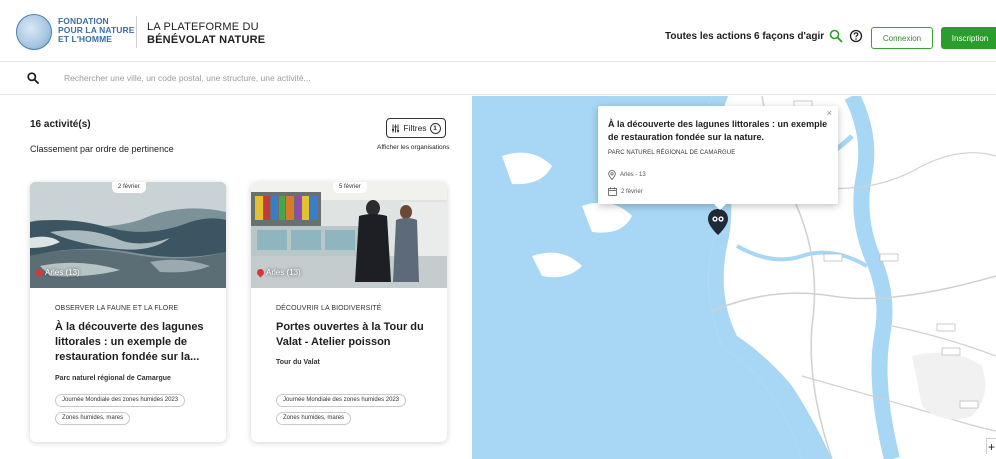 The image size is (996, 459). Describe the element at coordinates (612, 175) in the screenshot. I see `location-pin-icon` at that location.